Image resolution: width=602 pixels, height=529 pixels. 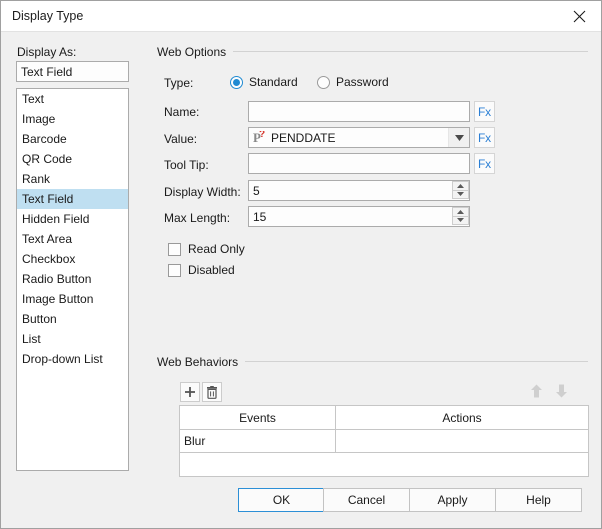 I want to click on radio-standard: Standard, so click(x=264, y=82).